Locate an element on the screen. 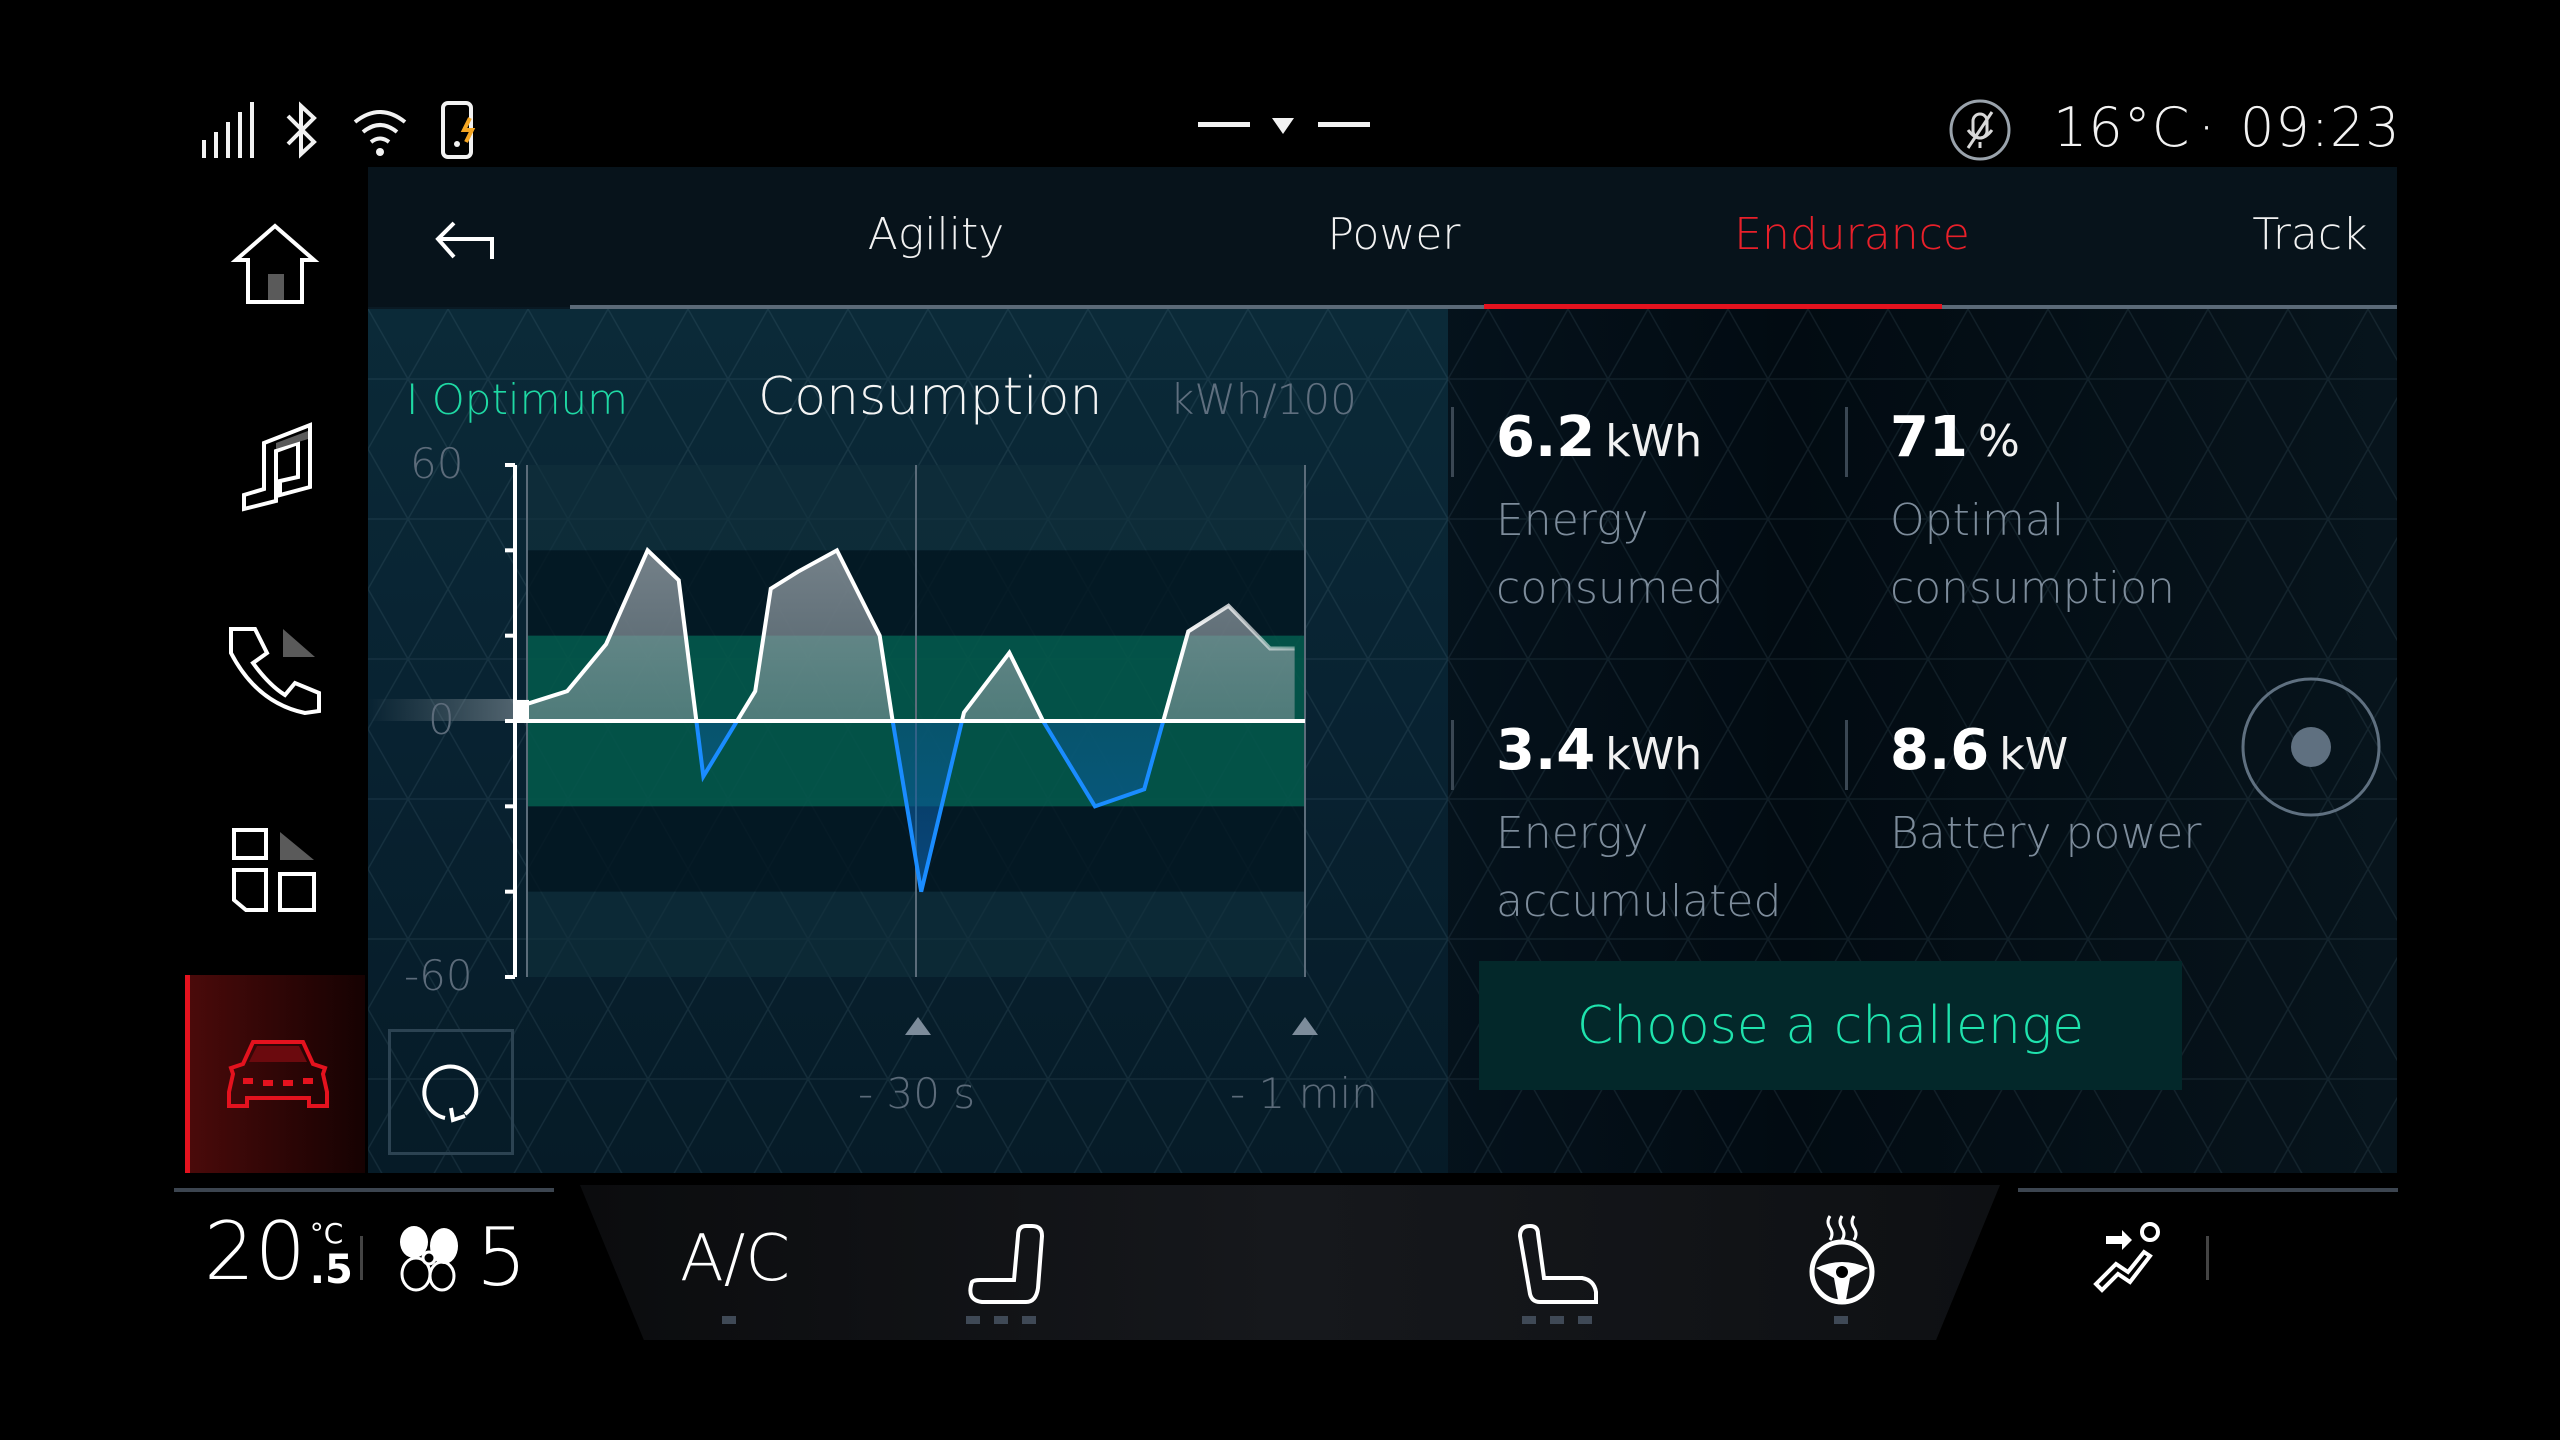  nav-music is located at coordinates (275, 467).